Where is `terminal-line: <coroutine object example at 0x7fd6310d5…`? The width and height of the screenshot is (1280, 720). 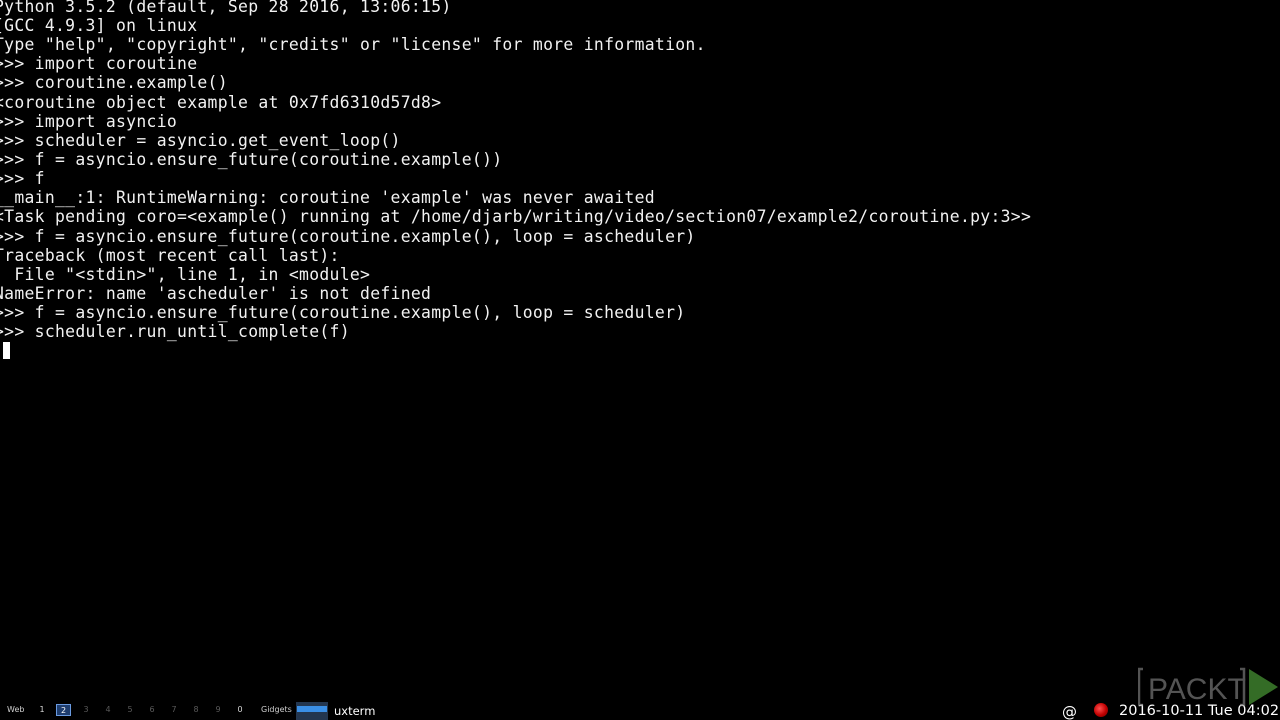 terminal-line: <coroutine object example at 0x7fd6310d5… is located at coordinates (221, 102).